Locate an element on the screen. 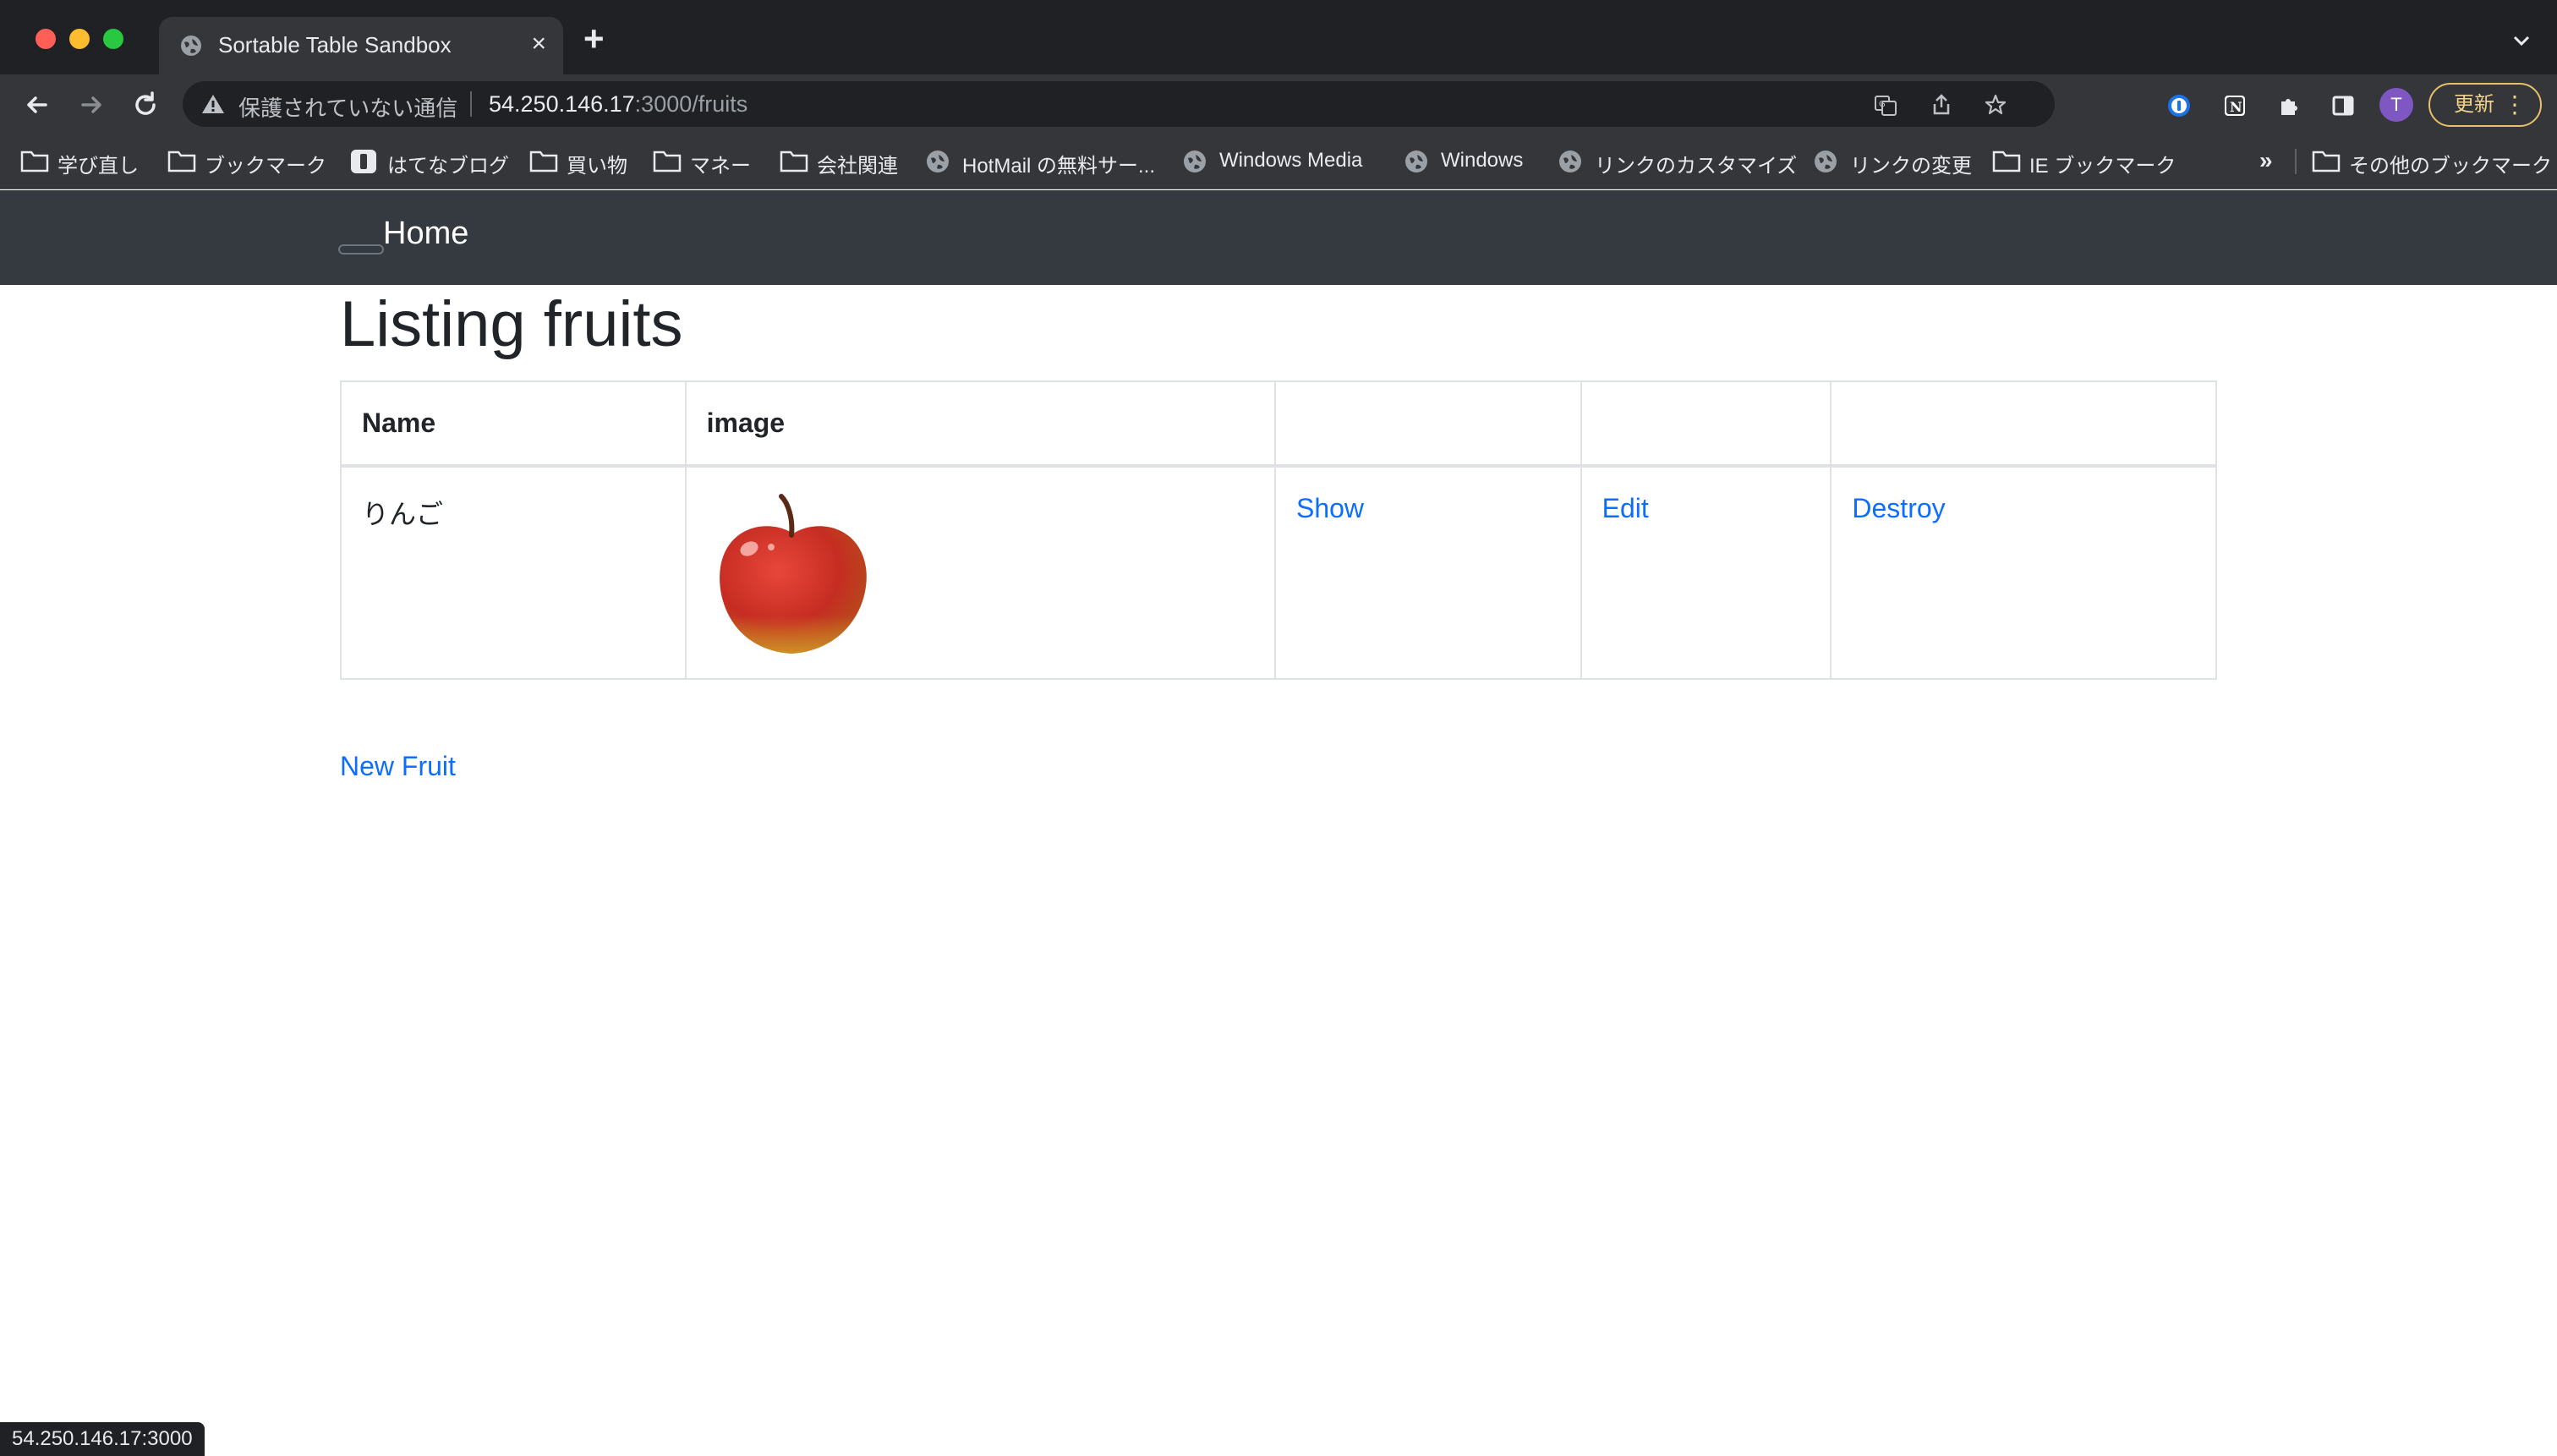  site-navbar: Home is located at coordinates (1278, 238).